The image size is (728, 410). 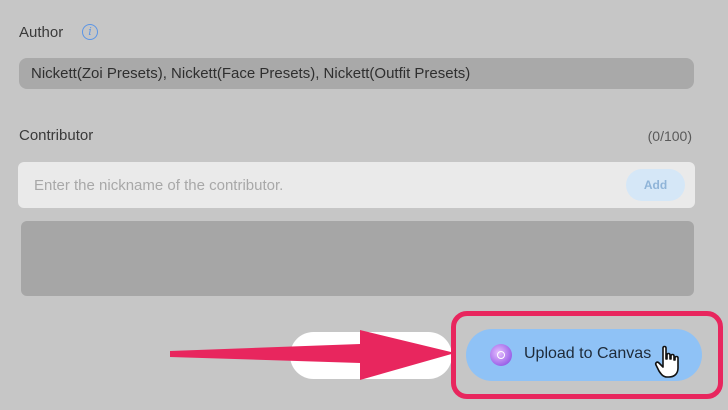 I want to click on author-label: Author, so click(x=41, y=32).